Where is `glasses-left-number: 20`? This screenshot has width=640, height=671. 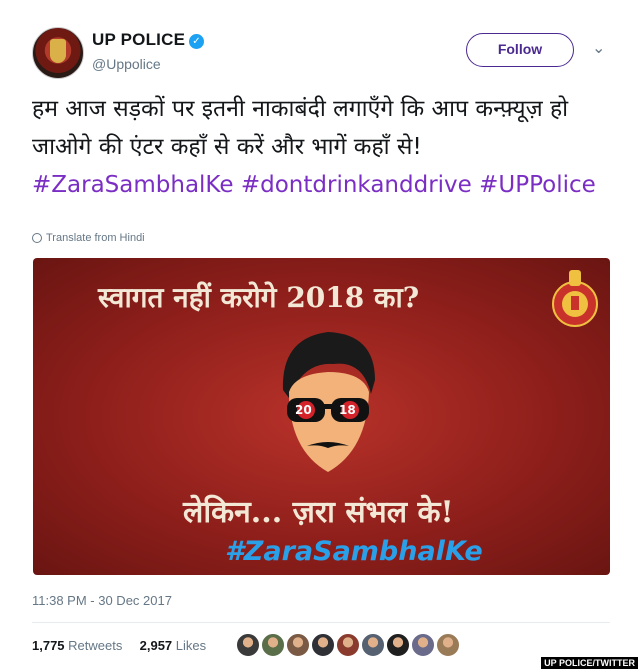
glasses-left-number: 20 is located at coordinates (303, 410).